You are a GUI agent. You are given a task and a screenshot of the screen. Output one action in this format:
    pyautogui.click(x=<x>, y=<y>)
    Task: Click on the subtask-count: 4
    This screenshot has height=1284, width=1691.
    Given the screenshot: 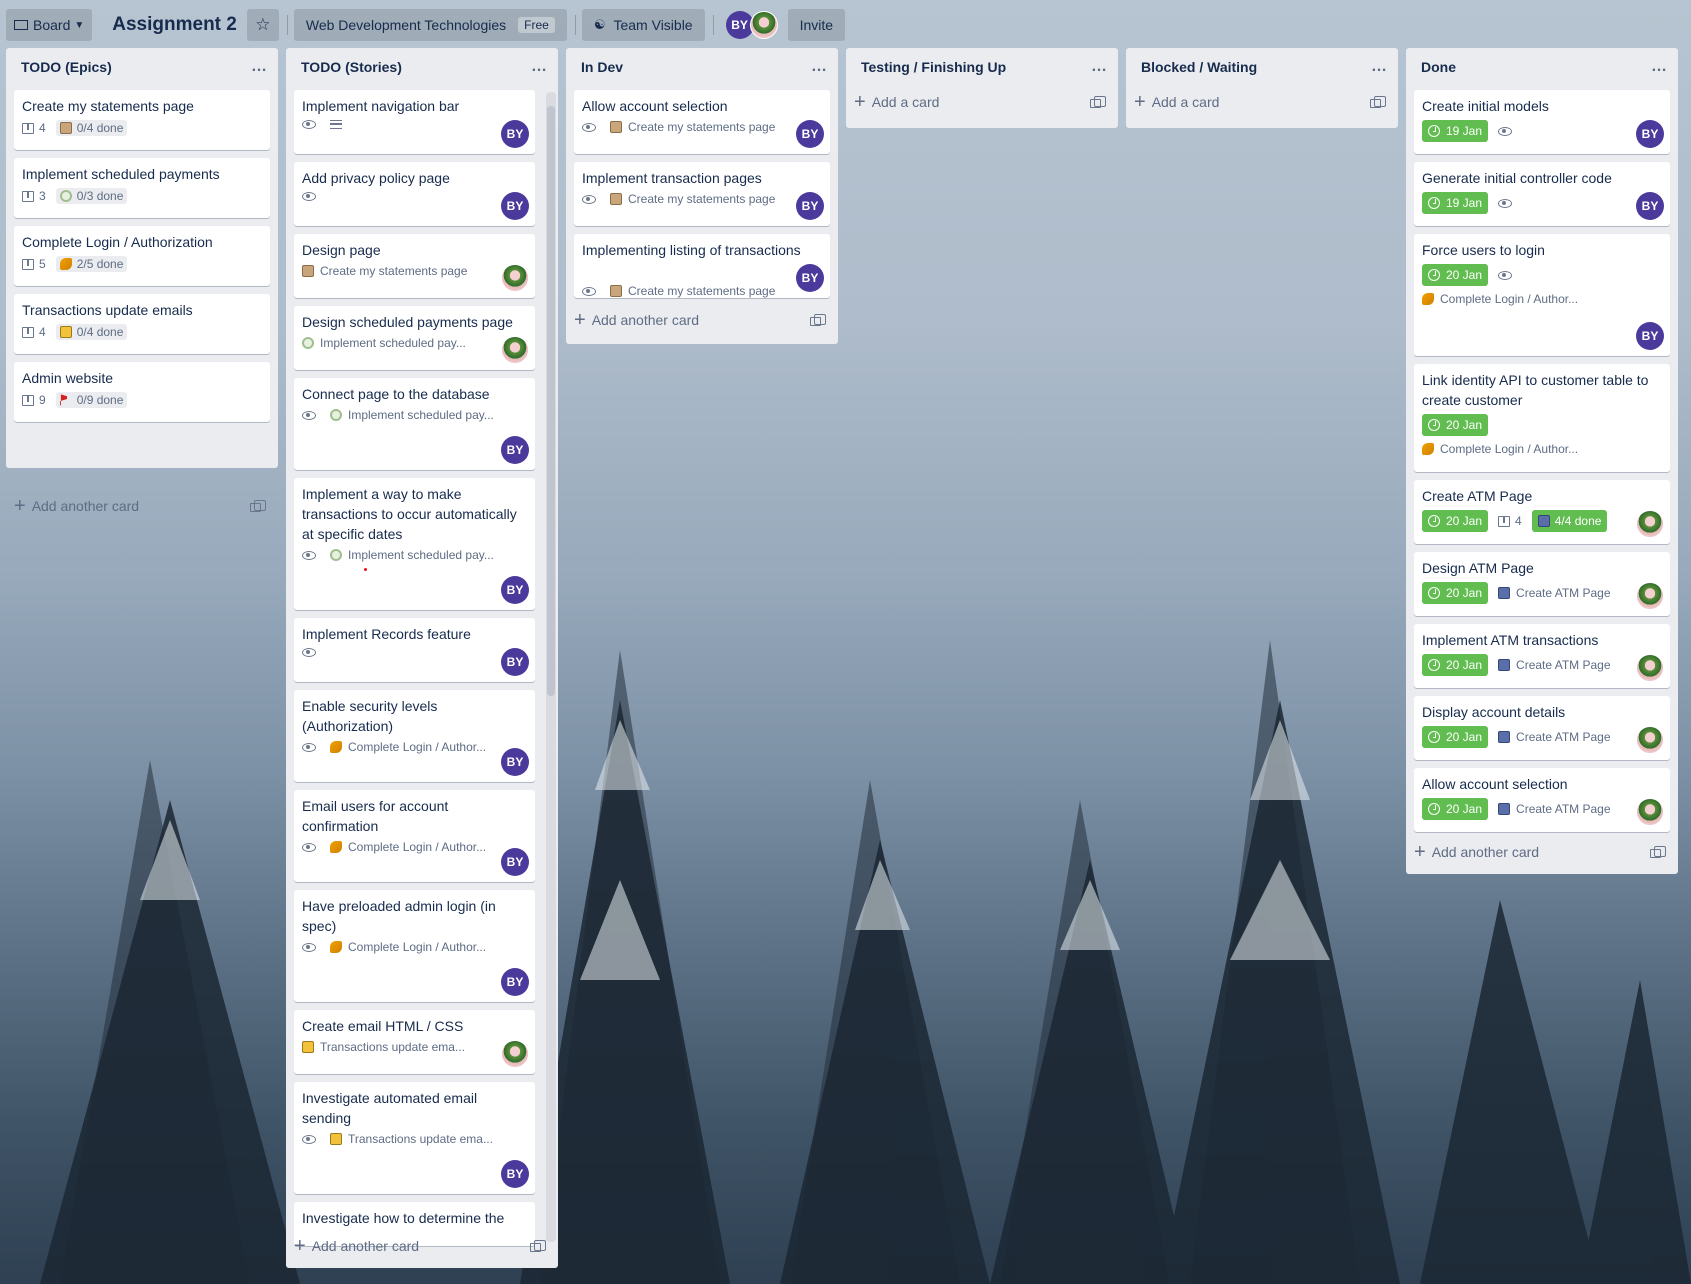 What is the action you would take?
    pyautogui.click(x=1510, y=521)
    